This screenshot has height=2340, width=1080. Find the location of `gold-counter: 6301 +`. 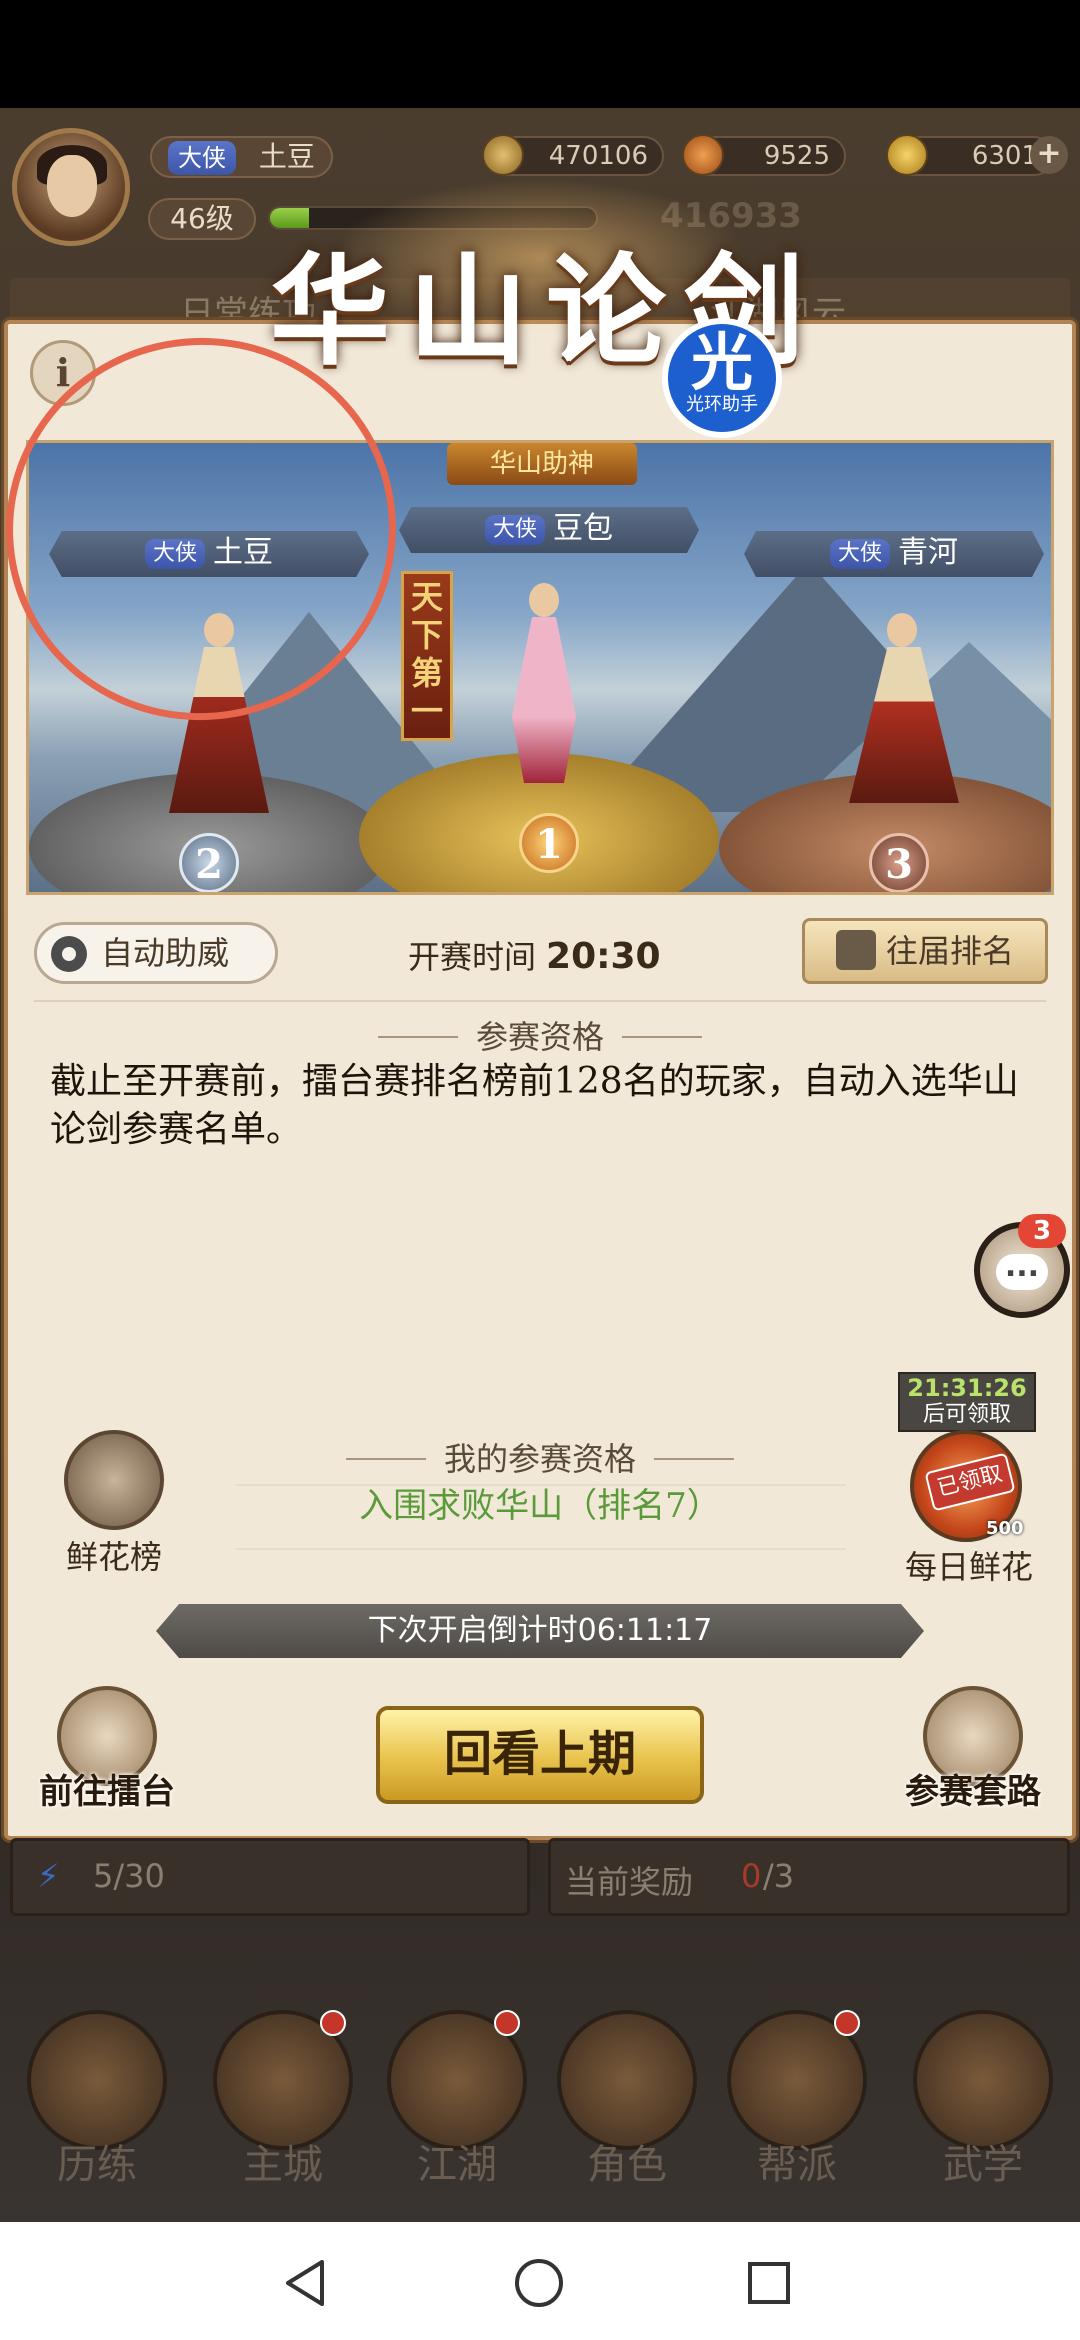

gold-counter: 6301 + is located at coordinates (977, 155).